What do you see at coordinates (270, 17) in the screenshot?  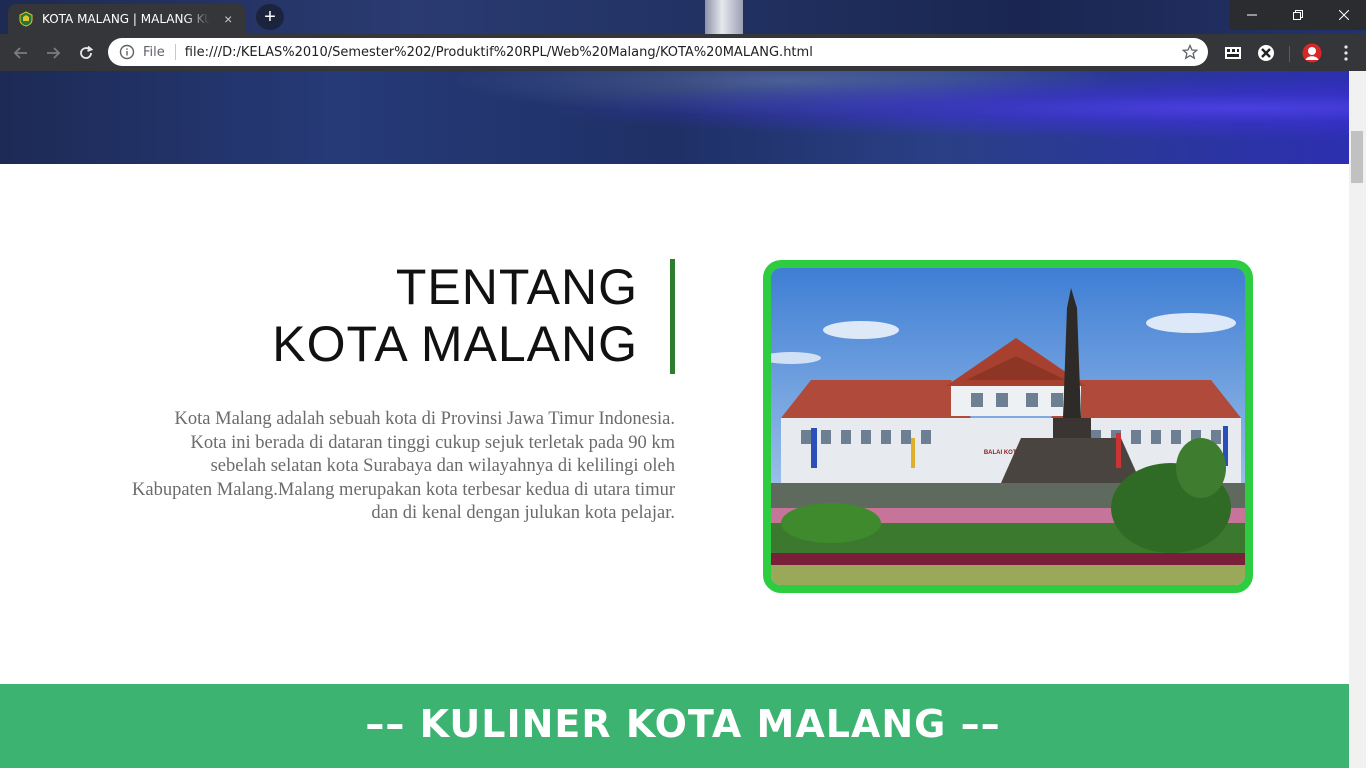 I see `plus-icon: +` at bounding box center [270, 17].